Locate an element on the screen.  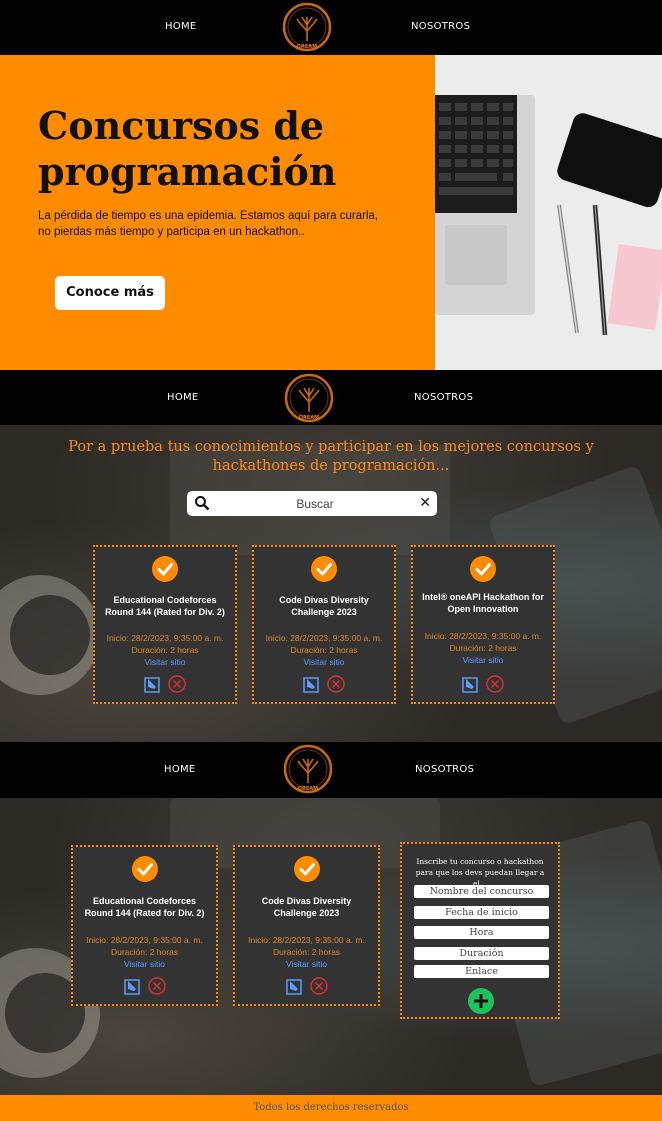
plus-icon is located at coordinates (481, 1001).